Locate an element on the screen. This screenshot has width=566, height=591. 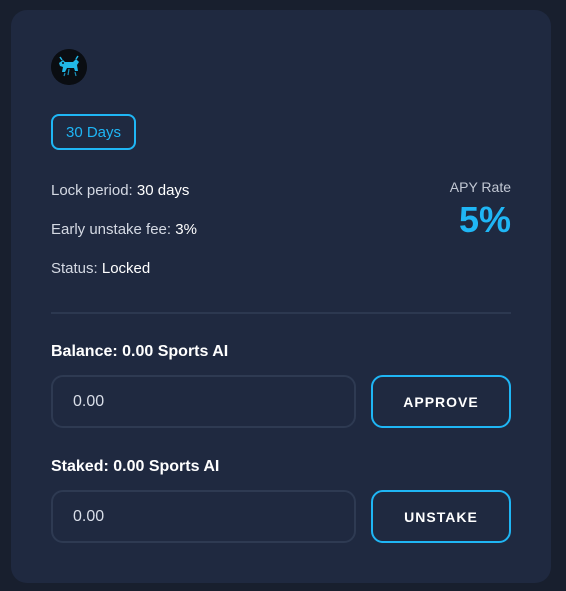
unstake-button: UNSTAKE is located at coordinates (441, 516).